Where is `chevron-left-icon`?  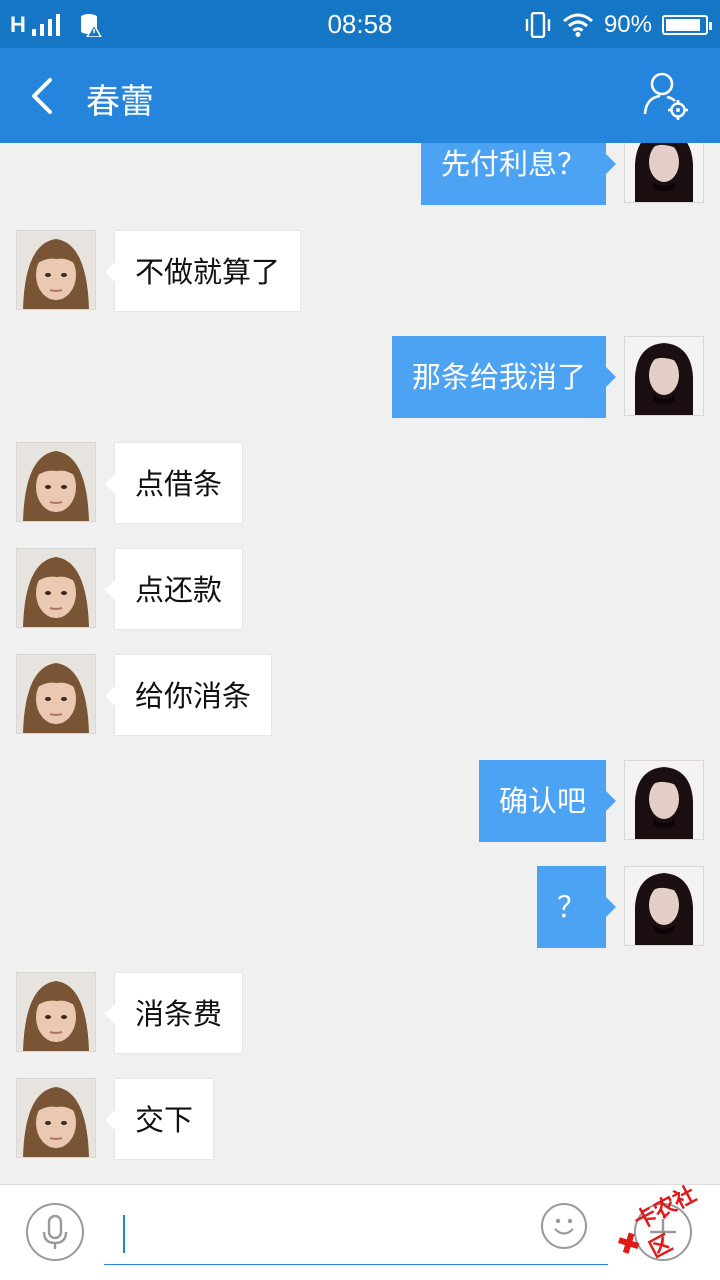 chevron-left-icon is located at coordinates (44, 96).